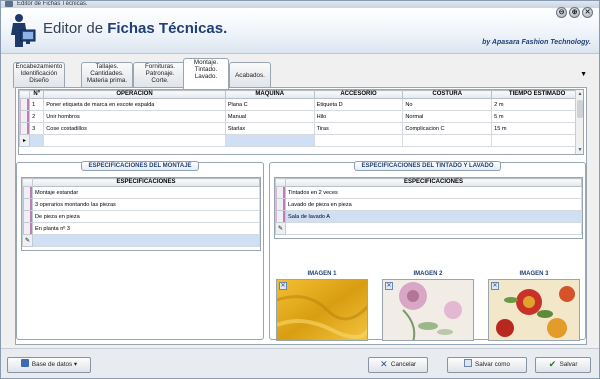 This screenshot has height=379, width=600. I want to click on close-button: ✕, so click(587, 12).